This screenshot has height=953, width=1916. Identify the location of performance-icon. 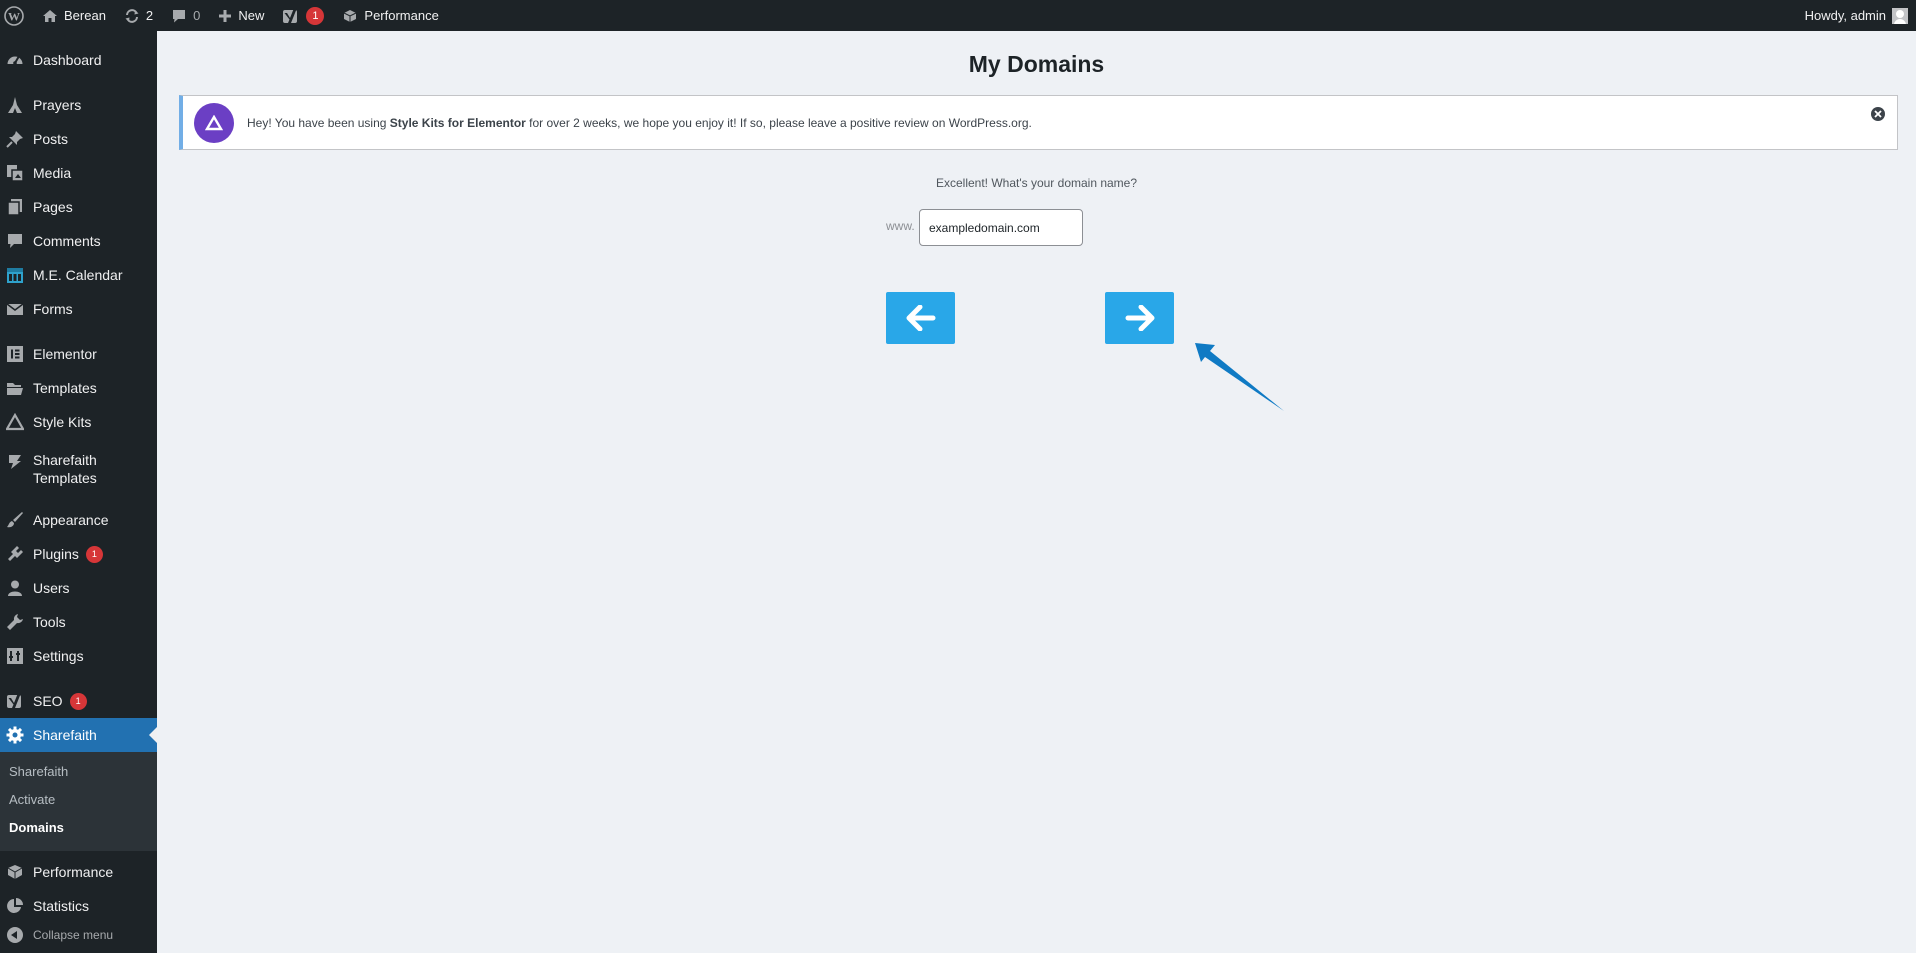
(350, 16).